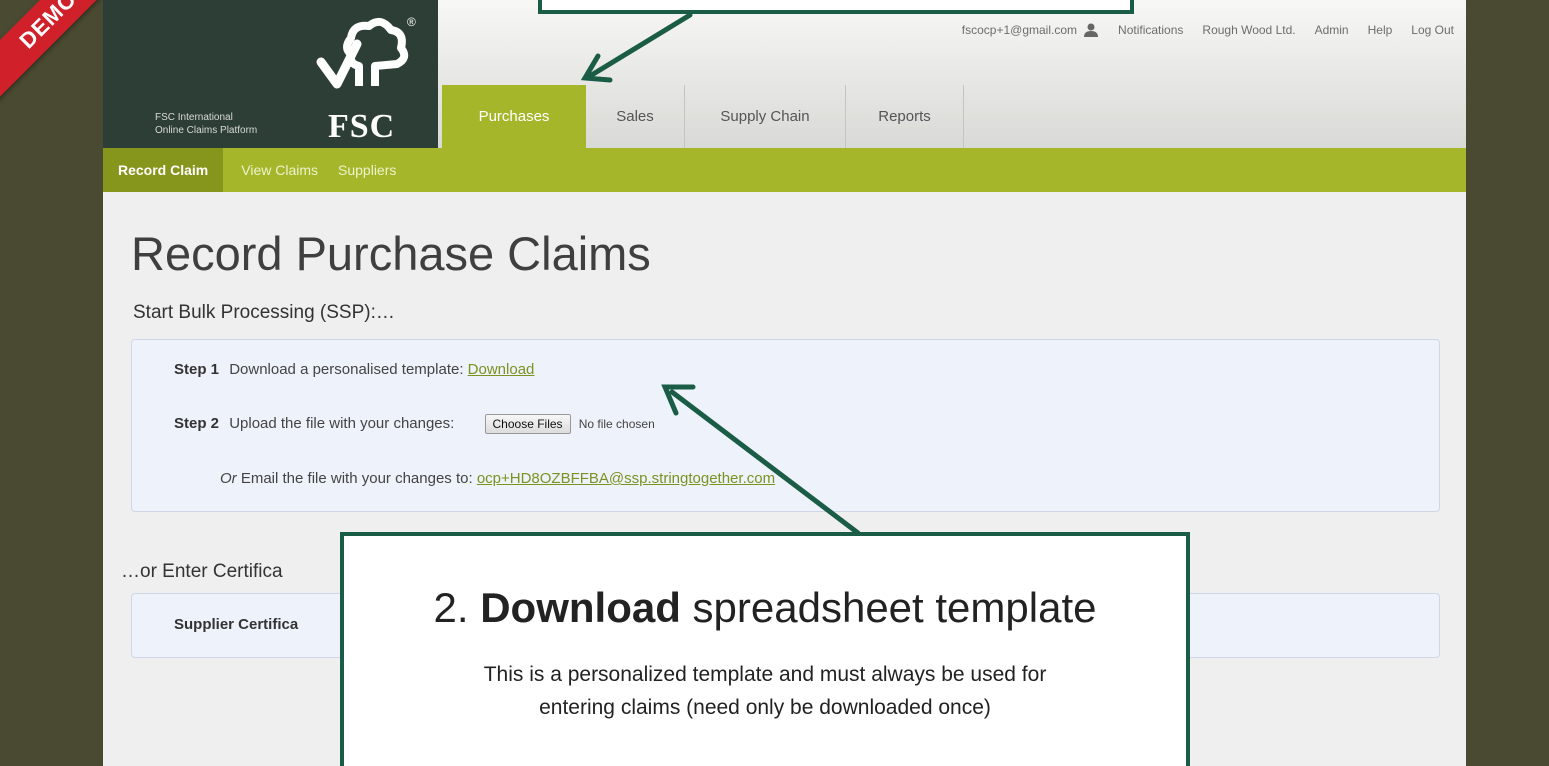 The width and height of the screenshot is (1549, 766). Describe the element at coordinates (163, 170) in the screenshot. I see `subnav-record-claim: Record Claim` at that location.